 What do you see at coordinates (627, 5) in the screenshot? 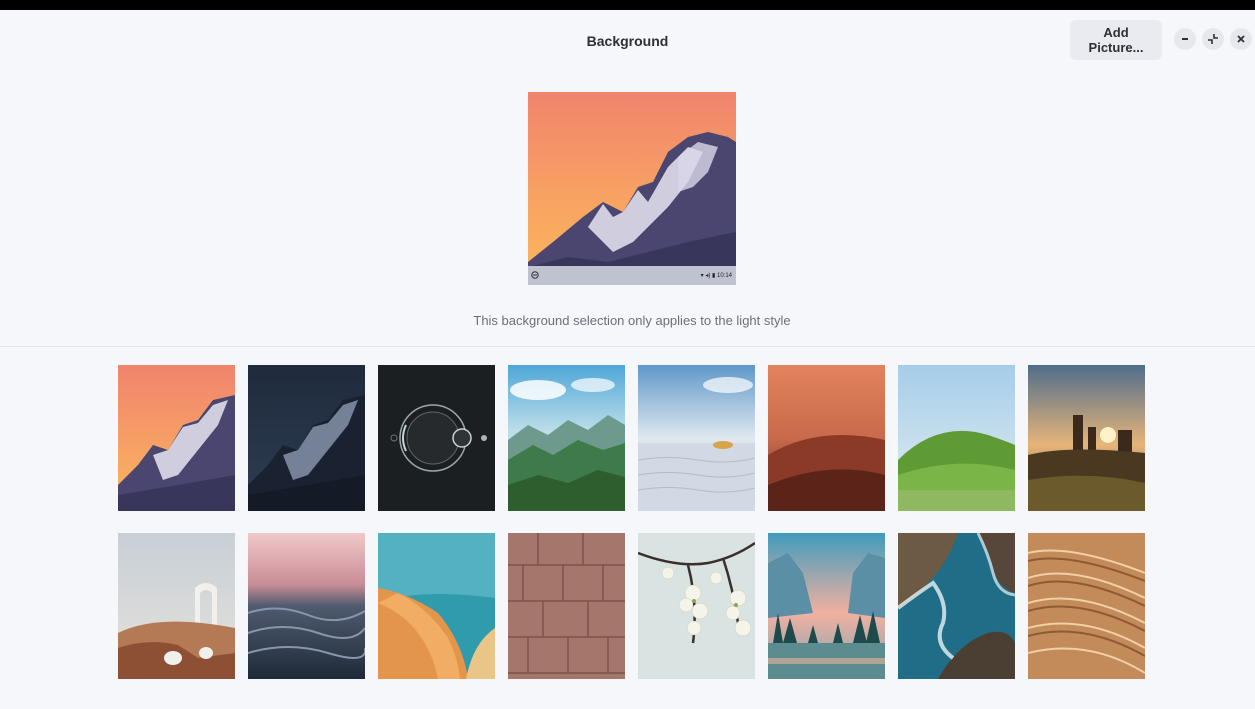
I see `top-edge` at bounding box center [627, 5].